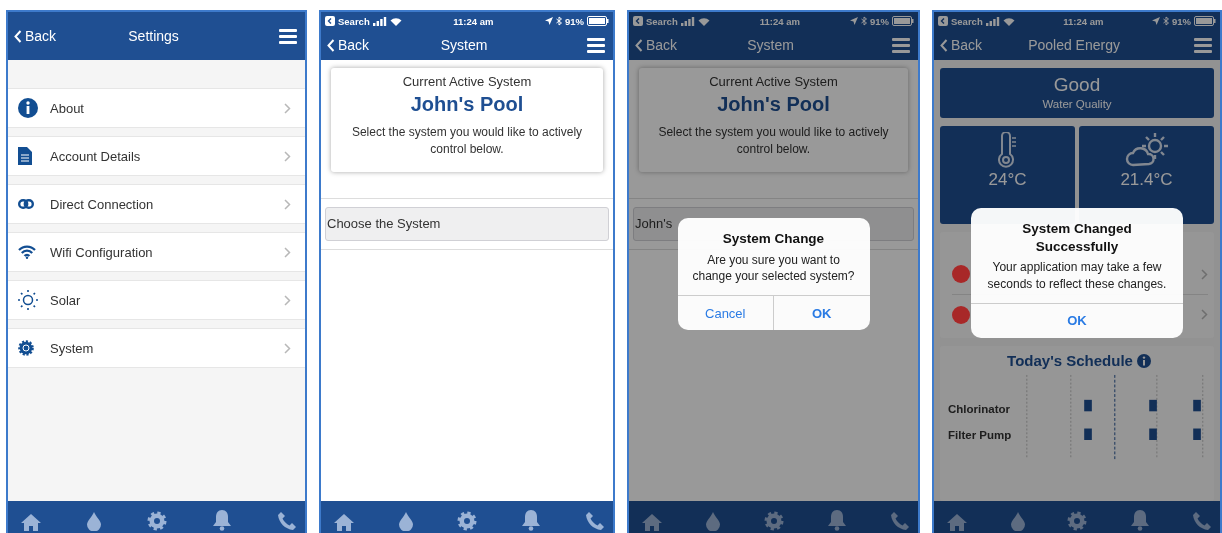  Describe the element at coordinates (153, 36) in the screenshot. I see `screen-title: Settings` at that location.